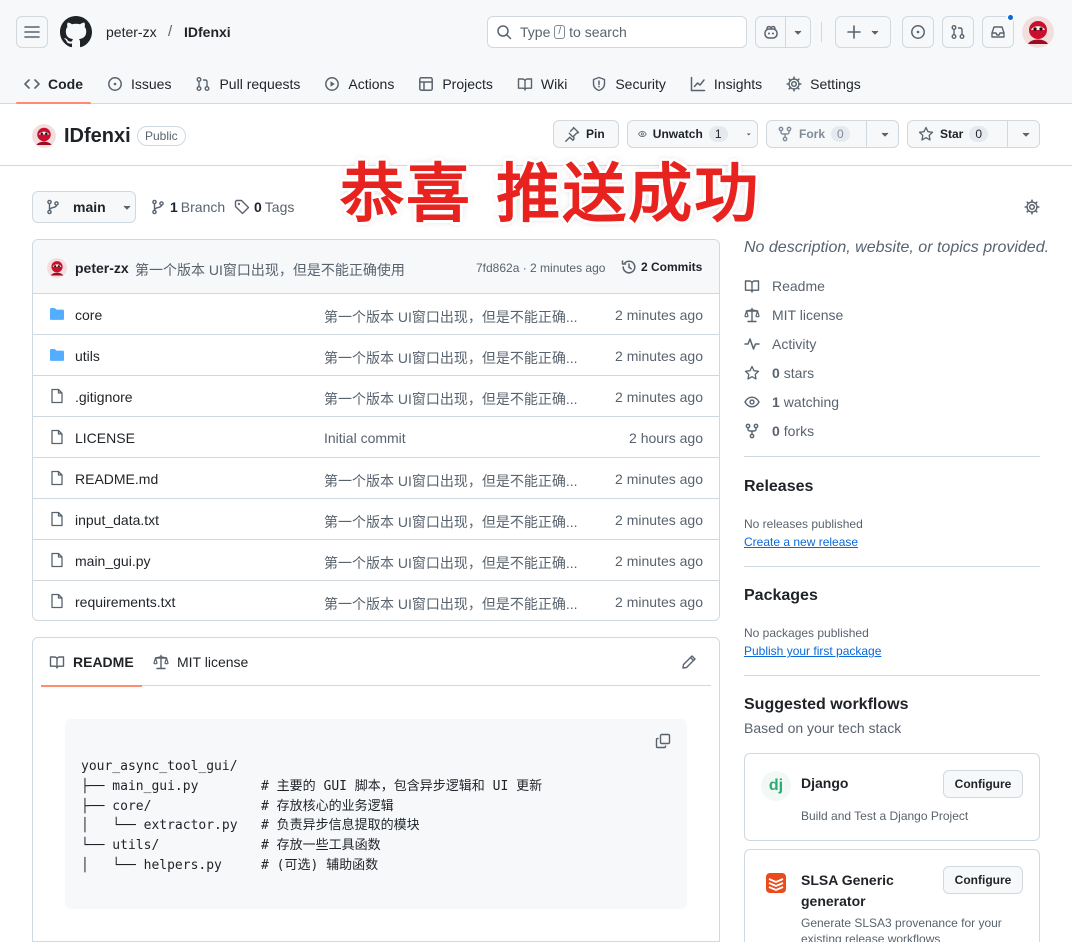 The width and height of the screenshot is (1072, 942). Describe the element at coordinates (808, 315) in the screenshot. I see `about-license-label: MIT license` at that location.